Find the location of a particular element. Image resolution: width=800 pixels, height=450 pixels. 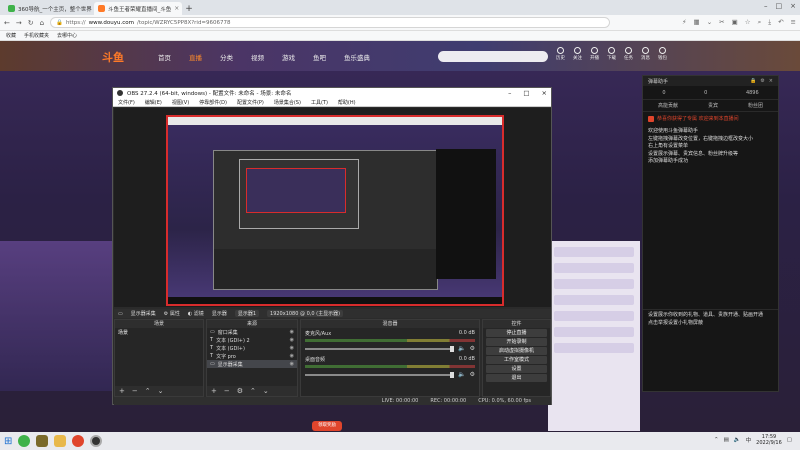

source-item: T 文本 (GDI+) ◉ is located at coordinates (252, 348).